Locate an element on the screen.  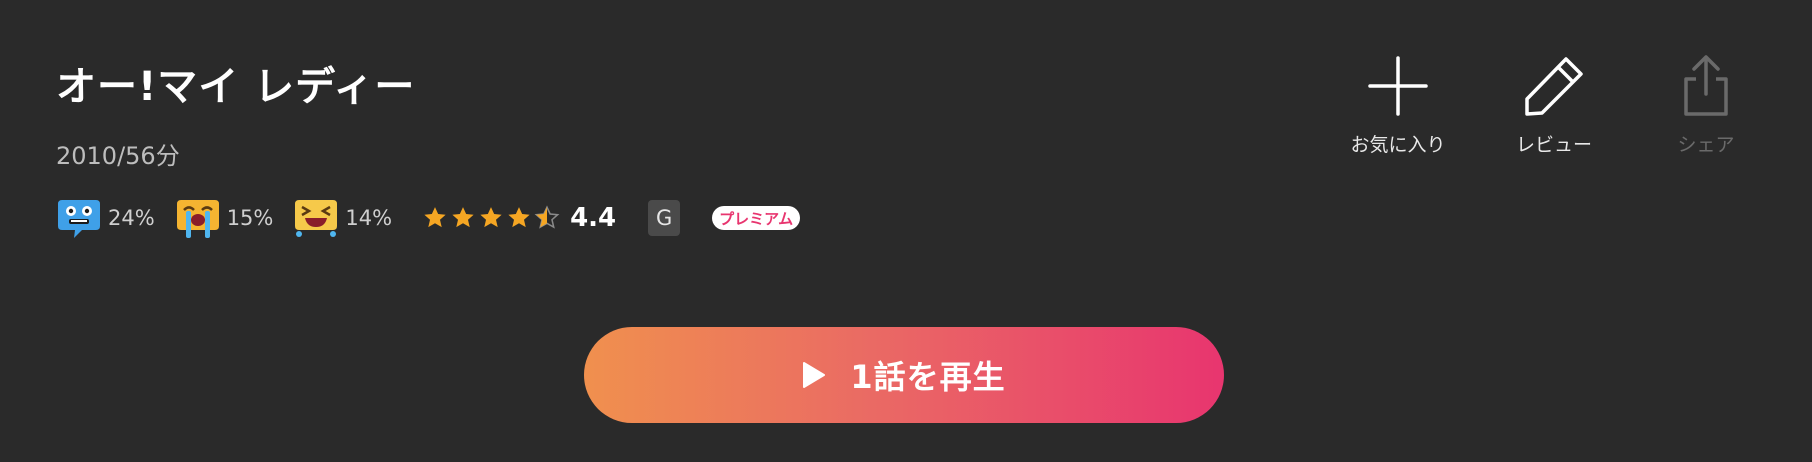
page-title: オー!マイ レディー is located at coordinates (236, 87).